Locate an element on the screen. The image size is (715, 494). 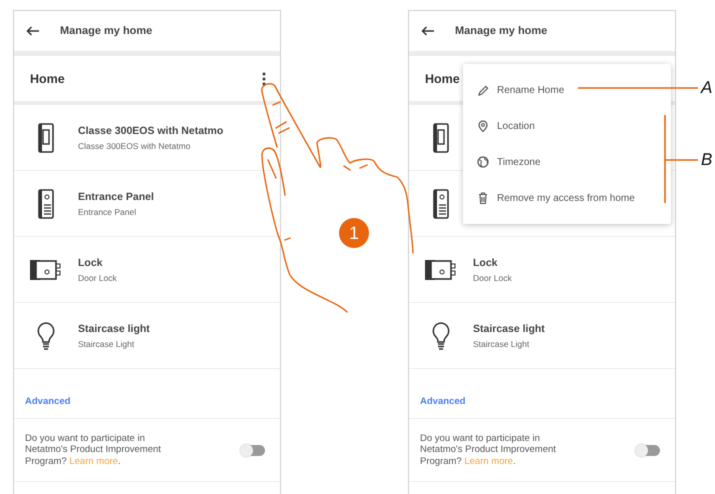
device-type: Classe 300EOS with Netatmo is located at coordinates (135, 145).